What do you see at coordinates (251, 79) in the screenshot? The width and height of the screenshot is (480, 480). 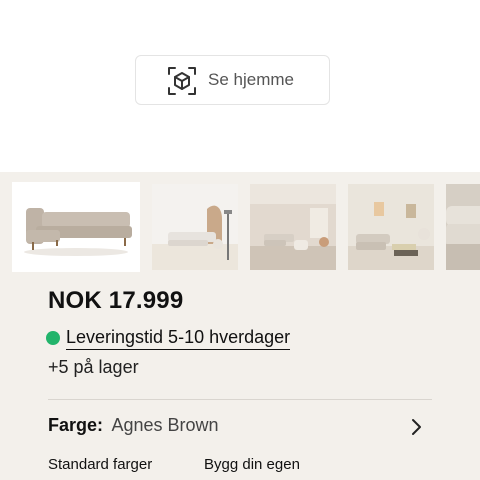 I see `view-at-home-label: Se hjemme` at bounding box center [251, 79].